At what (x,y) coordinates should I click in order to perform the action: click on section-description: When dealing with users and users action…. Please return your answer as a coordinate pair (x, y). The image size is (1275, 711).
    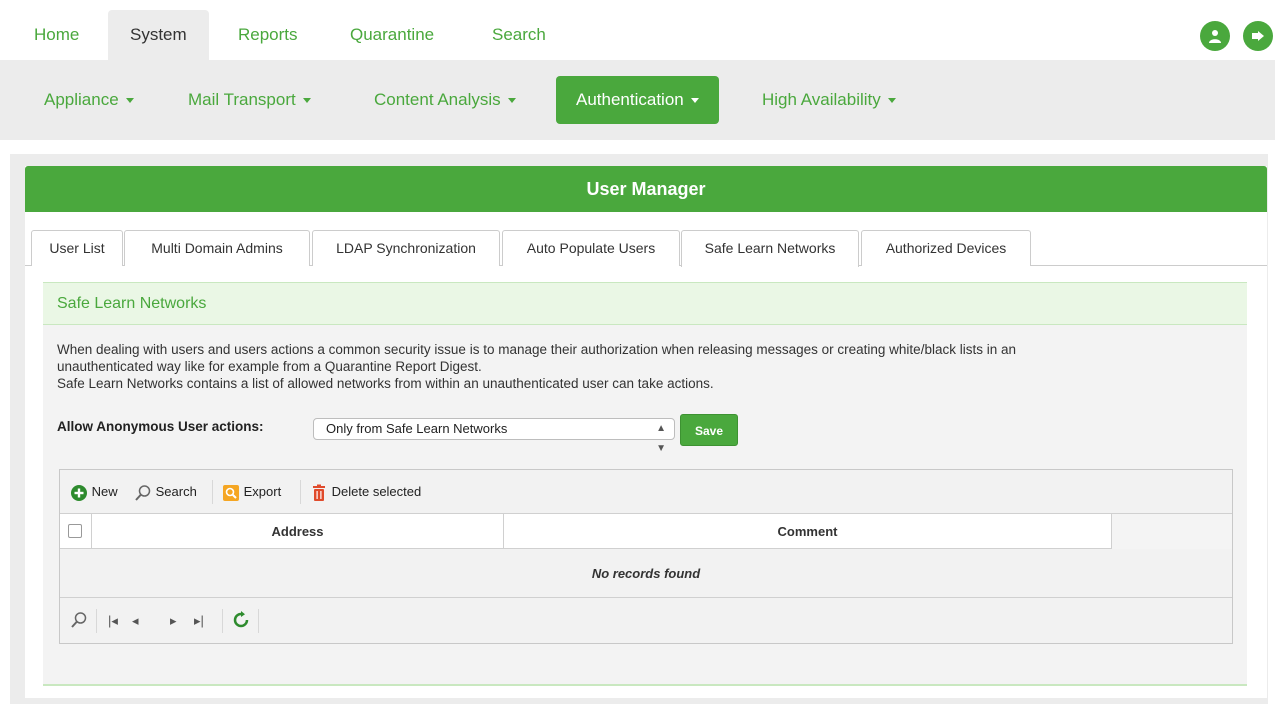
    Looking at the image, I should click on (647, 366).